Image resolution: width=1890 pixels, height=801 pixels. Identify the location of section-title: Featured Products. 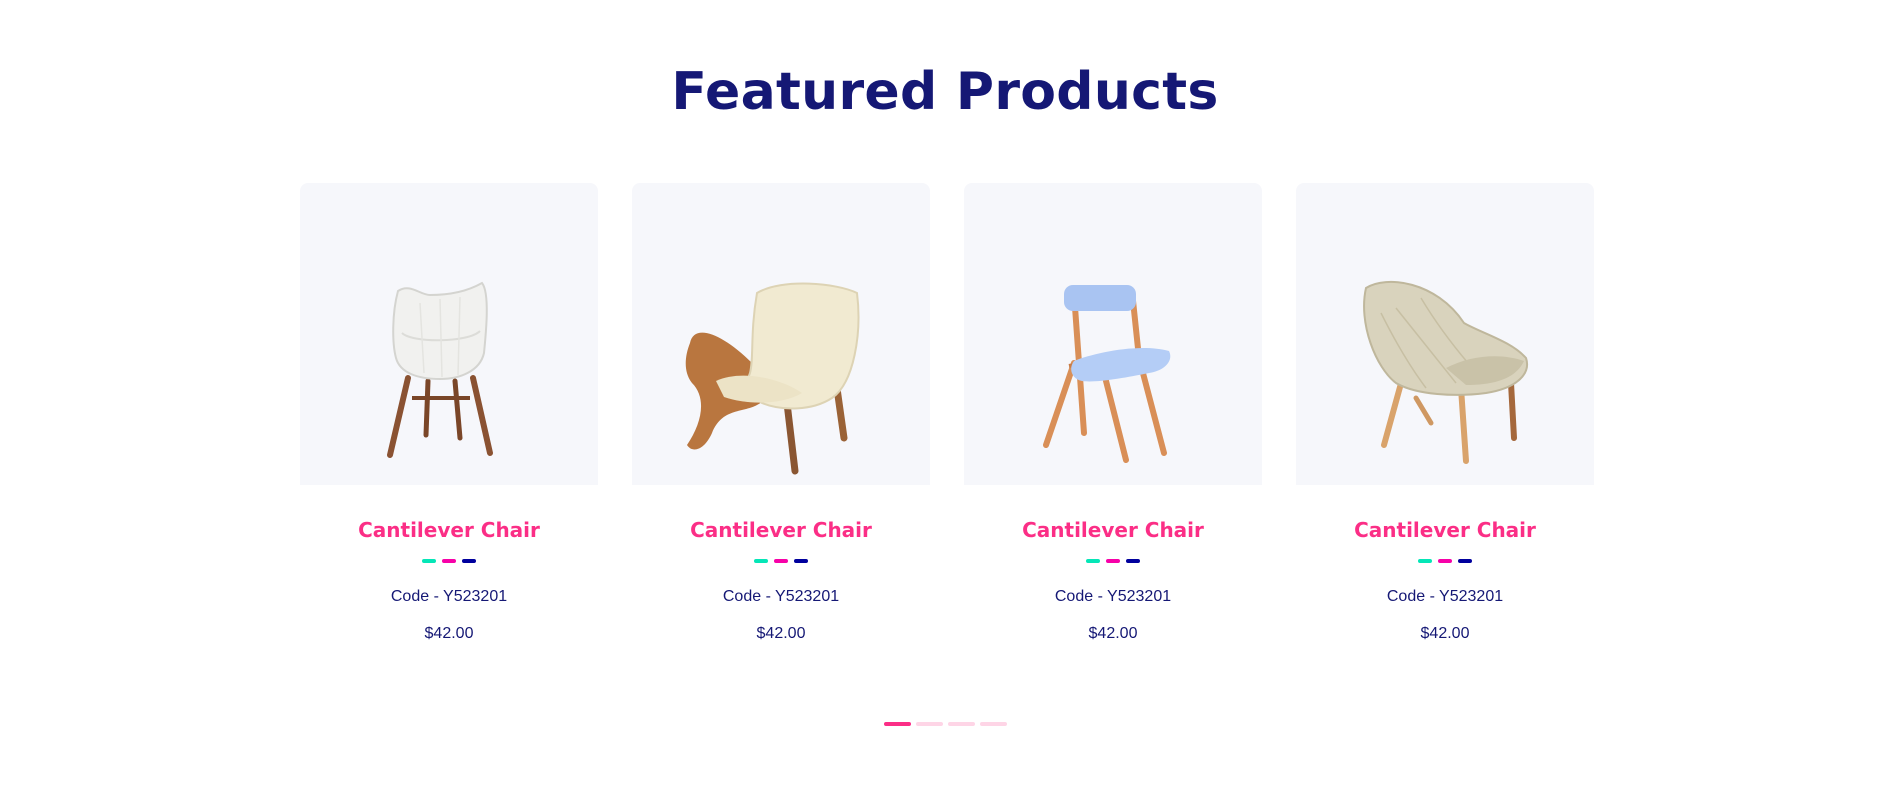
(945, 92).